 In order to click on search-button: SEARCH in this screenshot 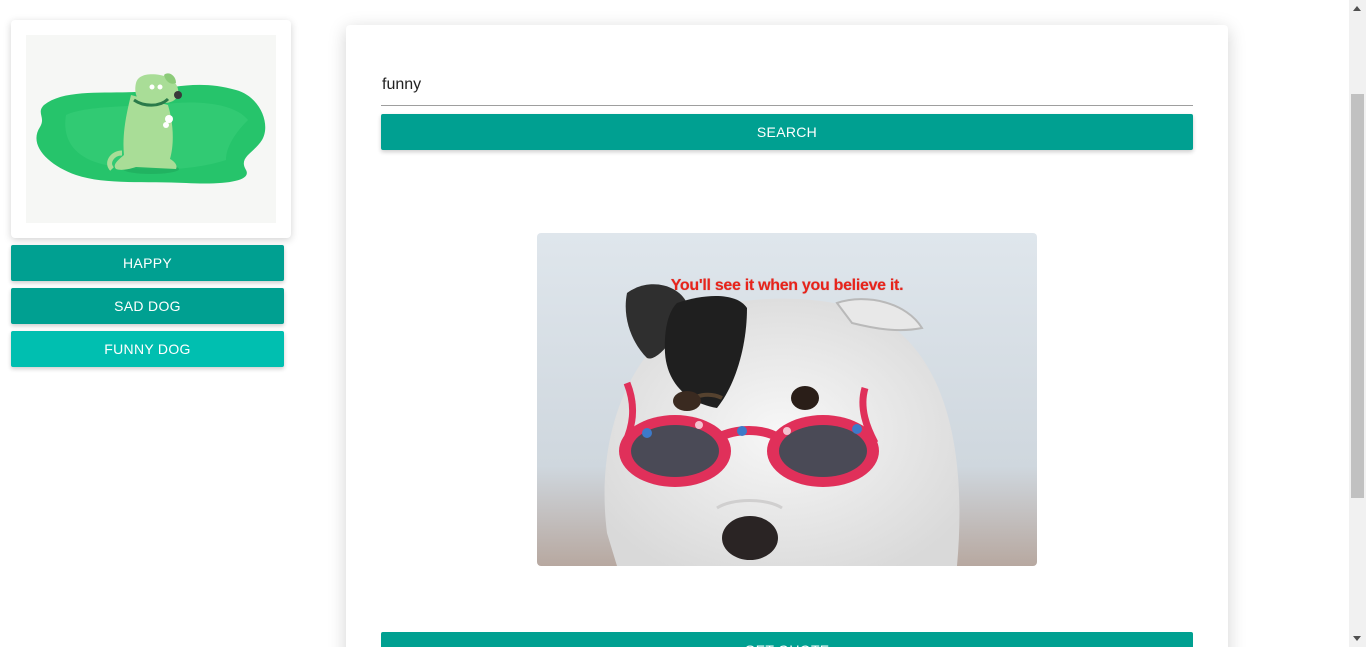, I will do `click(787, 132)`.